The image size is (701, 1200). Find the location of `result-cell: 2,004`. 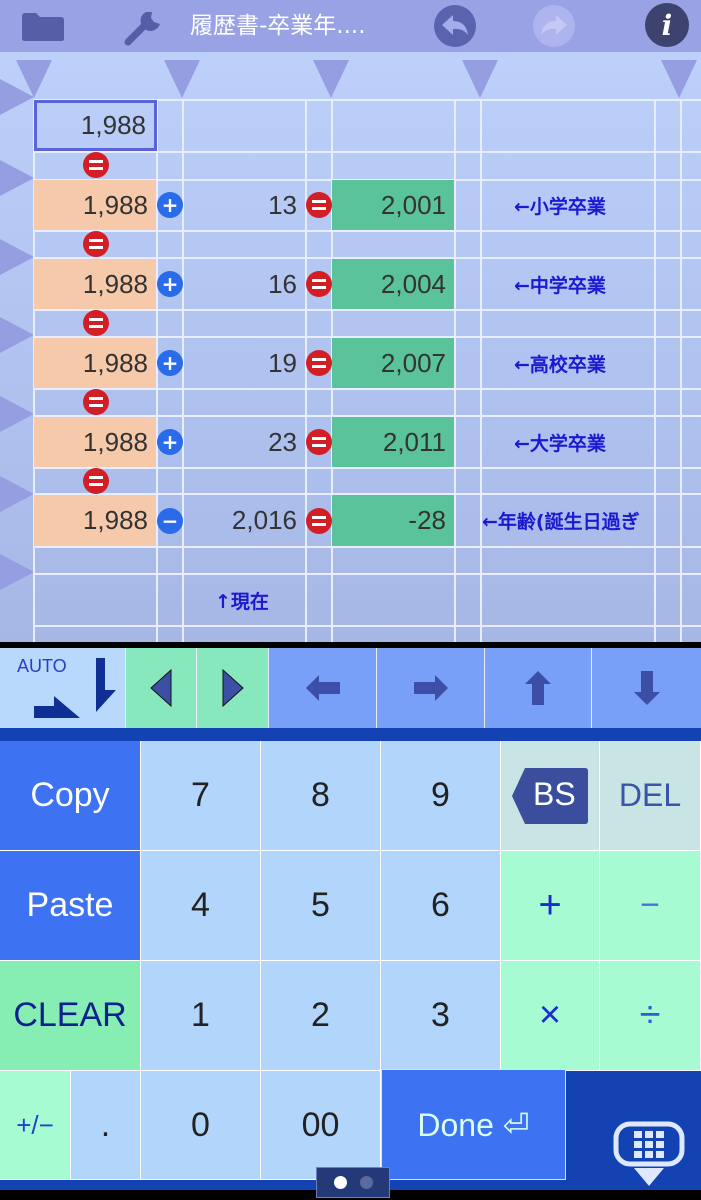

result-cell: 2,004 is located at coordinates (393, 284).